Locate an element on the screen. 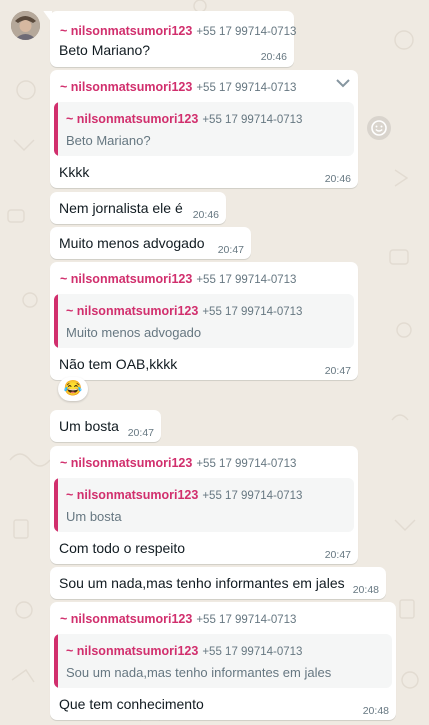 Image resolution: width=429 pixels, height=725 pixels. message-bubble: Muito menos advogado 20:47 is located at coordinates (150, 243).